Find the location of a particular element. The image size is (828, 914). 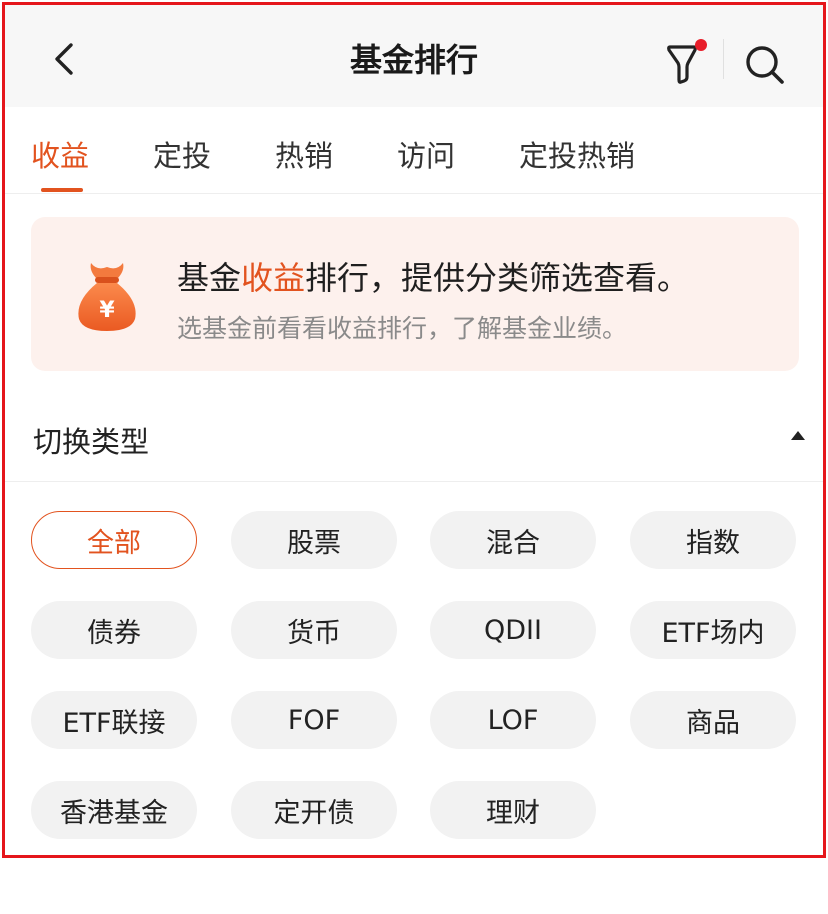

type-chip-bond: 债券 is located at coordinates (114, 630).